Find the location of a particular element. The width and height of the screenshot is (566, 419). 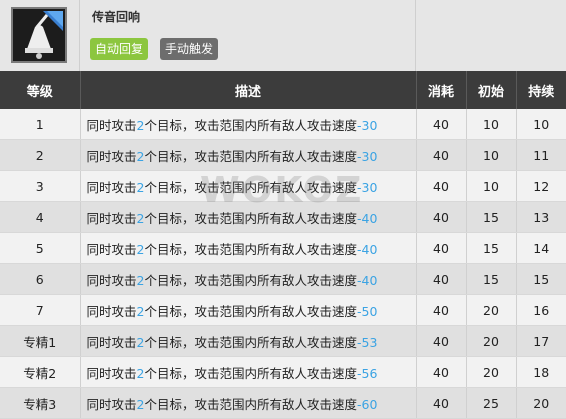

description-cell: 同时攻击2个目标，攻击范围内所有敌人攻击速度-50 is located at coordinates (248, 310).